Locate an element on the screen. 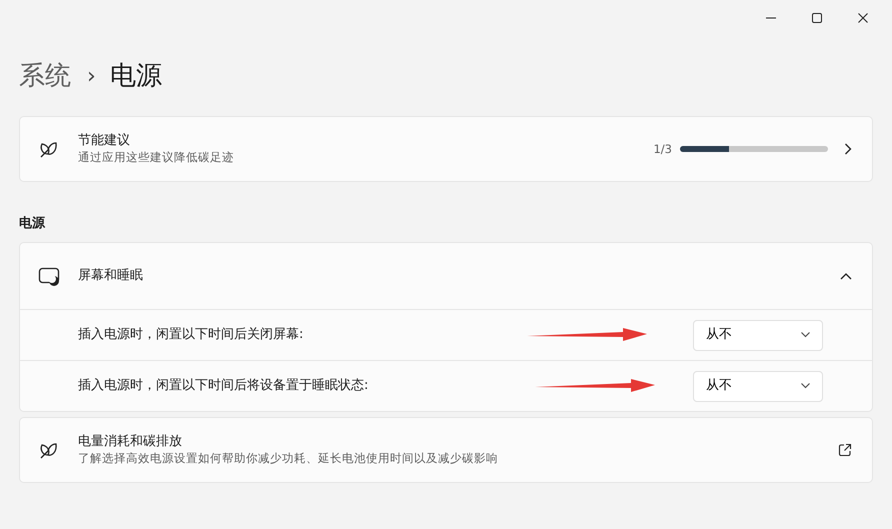  page-title: 电源 is located at coordinates (136, 76).